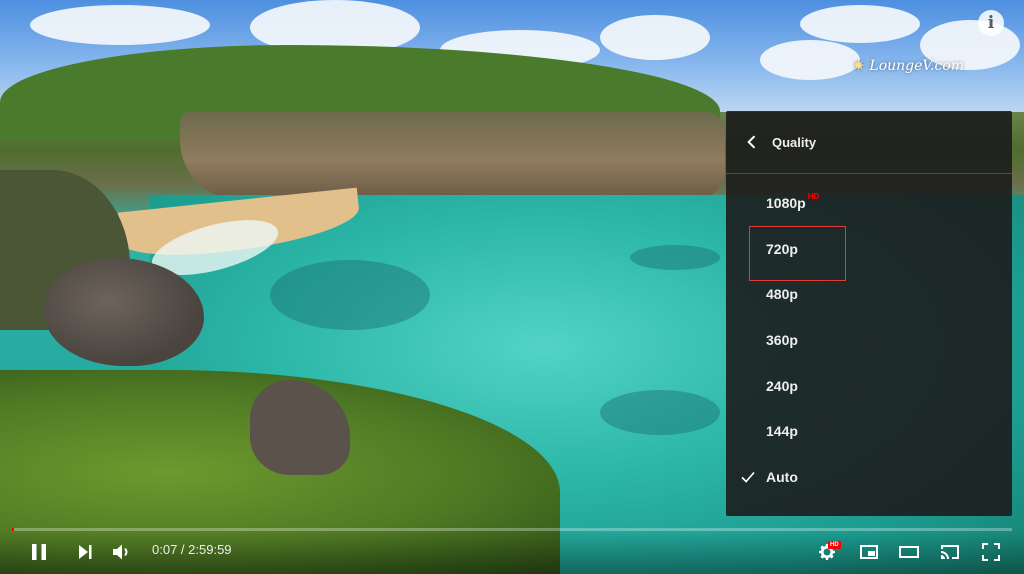  Describe the element at coordinates (991, 23) in the screenshot. I see `info-button: i` at that location.